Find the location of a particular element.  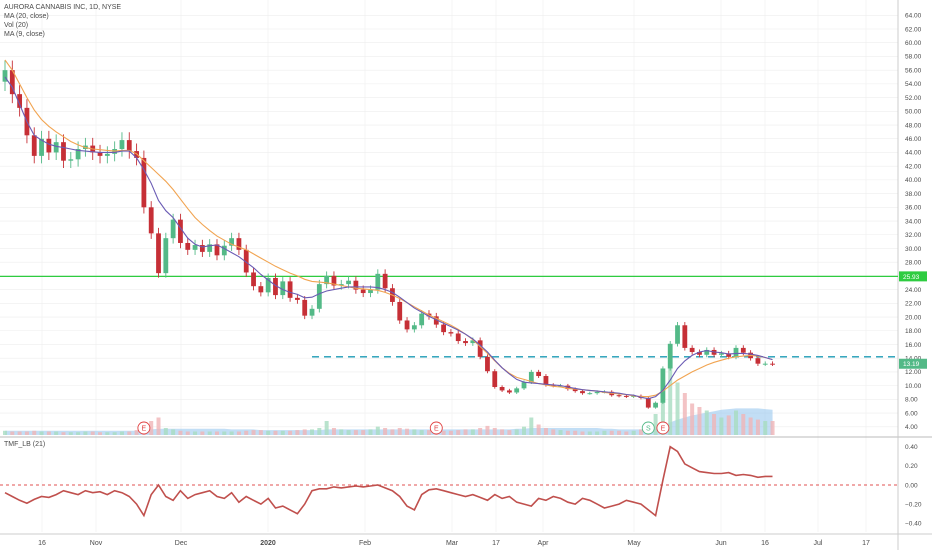

price-tick-label: 20.00 is located at coordinates (913, 317).